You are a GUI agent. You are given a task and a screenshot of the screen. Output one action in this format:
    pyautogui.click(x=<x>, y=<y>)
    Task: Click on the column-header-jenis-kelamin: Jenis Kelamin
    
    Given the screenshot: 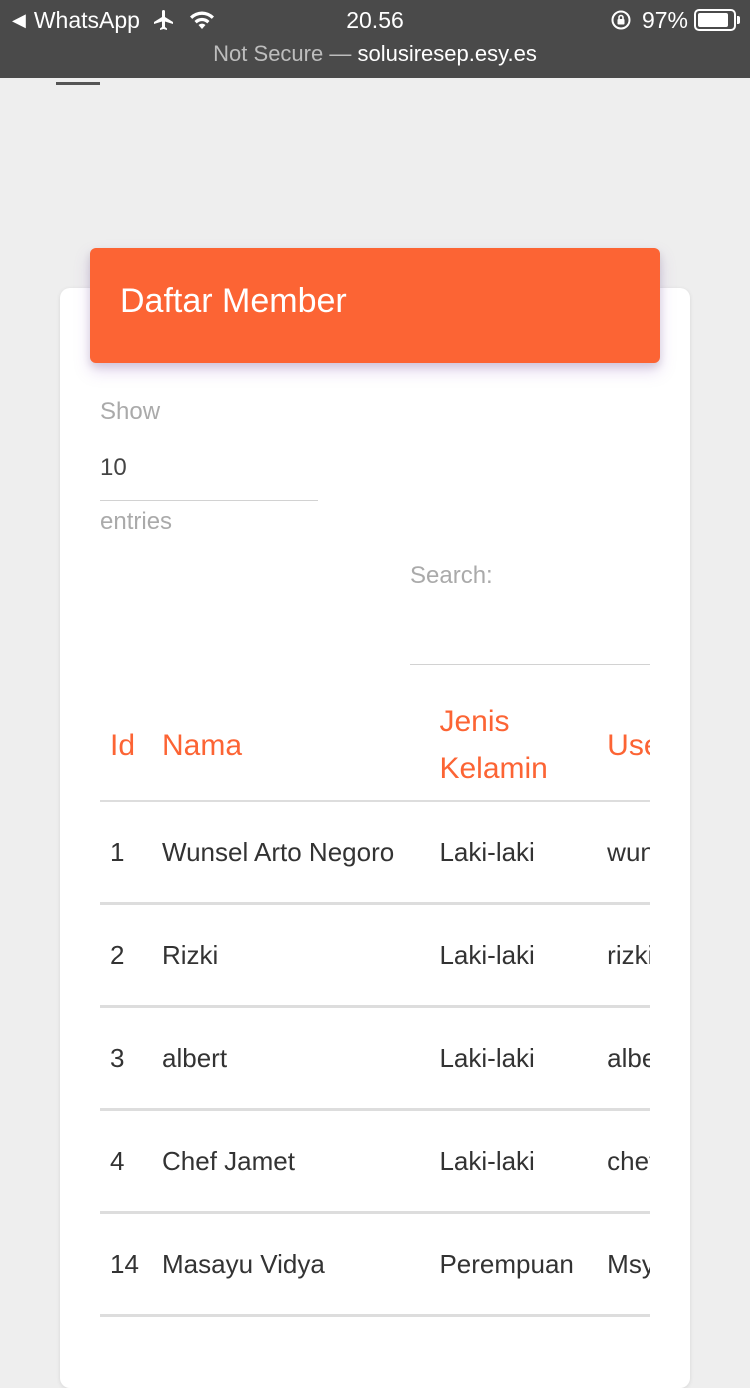 What is the action you would take?
    pyautogui.click(x=523, y=746)
    